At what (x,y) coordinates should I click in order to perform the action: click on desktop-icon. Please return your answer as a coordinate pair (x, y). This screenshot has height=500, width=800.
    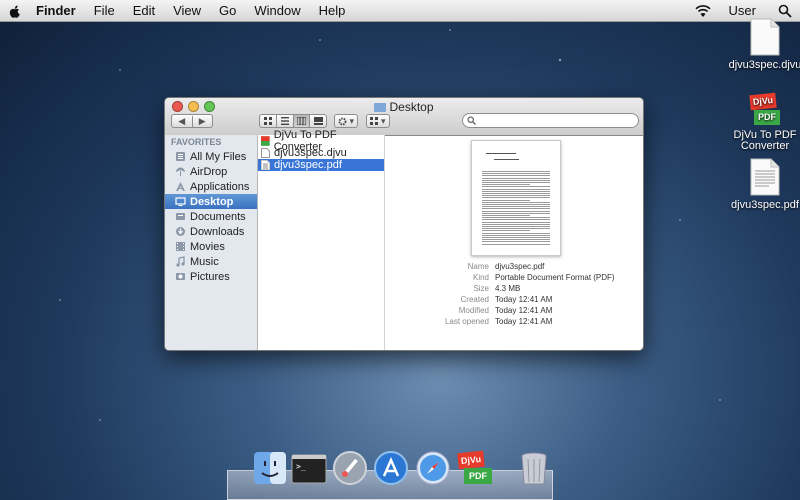
    Looking at the image, I should click on (180, 201).